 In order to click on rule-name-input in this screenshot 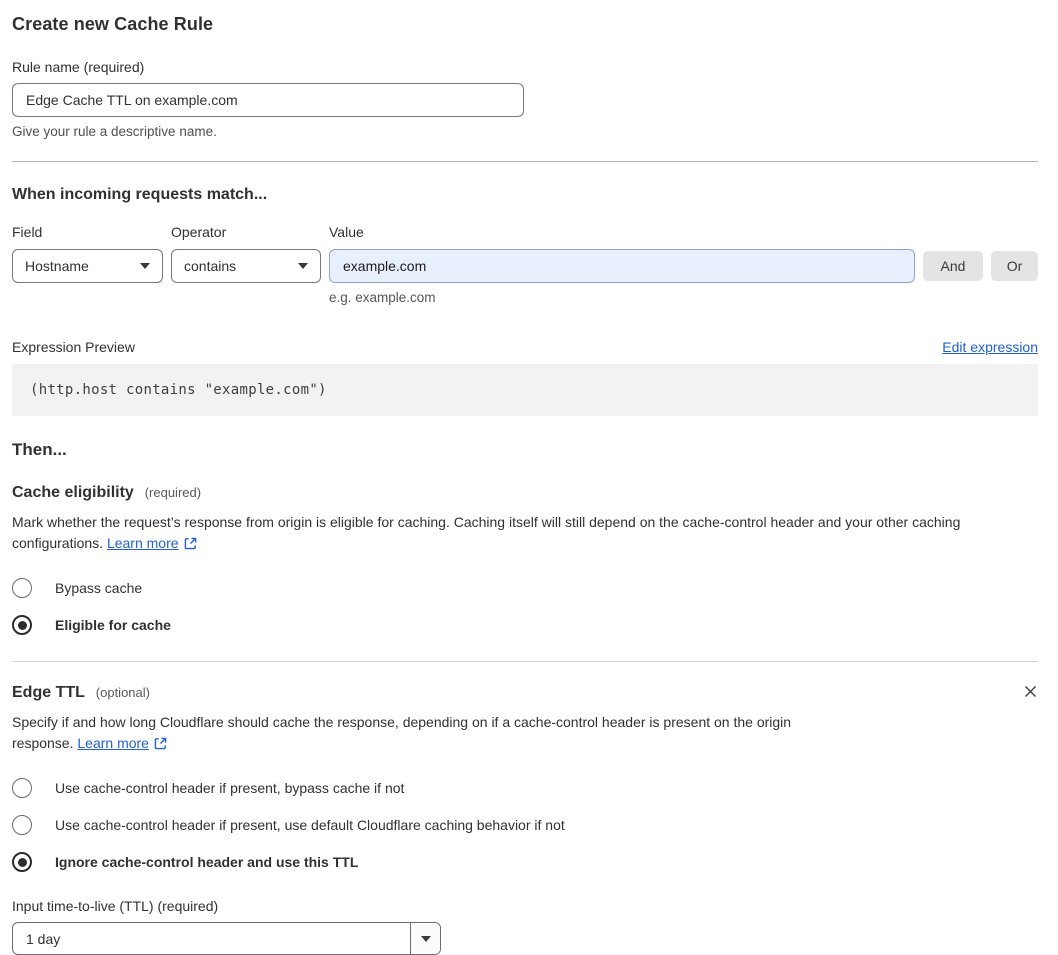, I will do `click(268, 100)`.